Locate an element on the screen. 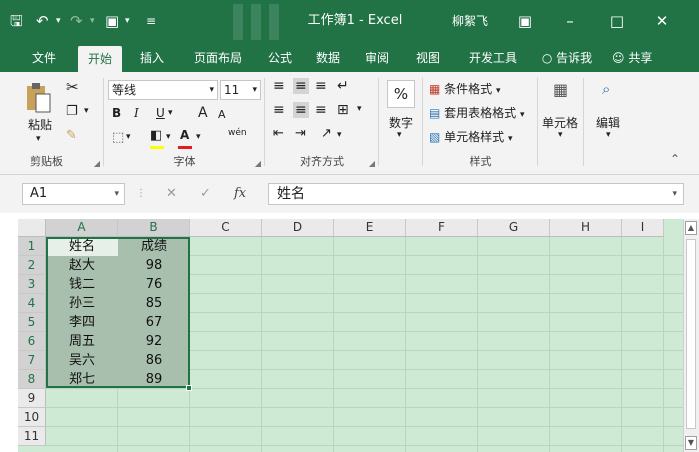 Image resolution: width=699 pixels, height=452 pixels. cell-b1: 成绩 is located at coordinates (154, 246).